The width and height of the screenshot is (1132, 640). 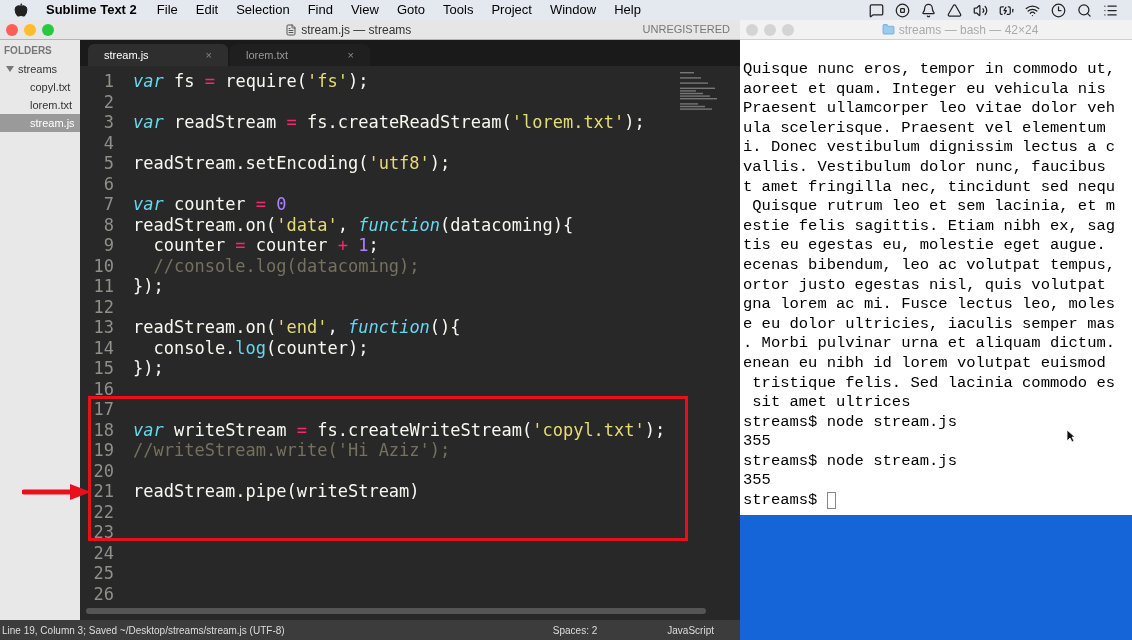 I want to click on line-number: 10, so click(x=103, y=265).